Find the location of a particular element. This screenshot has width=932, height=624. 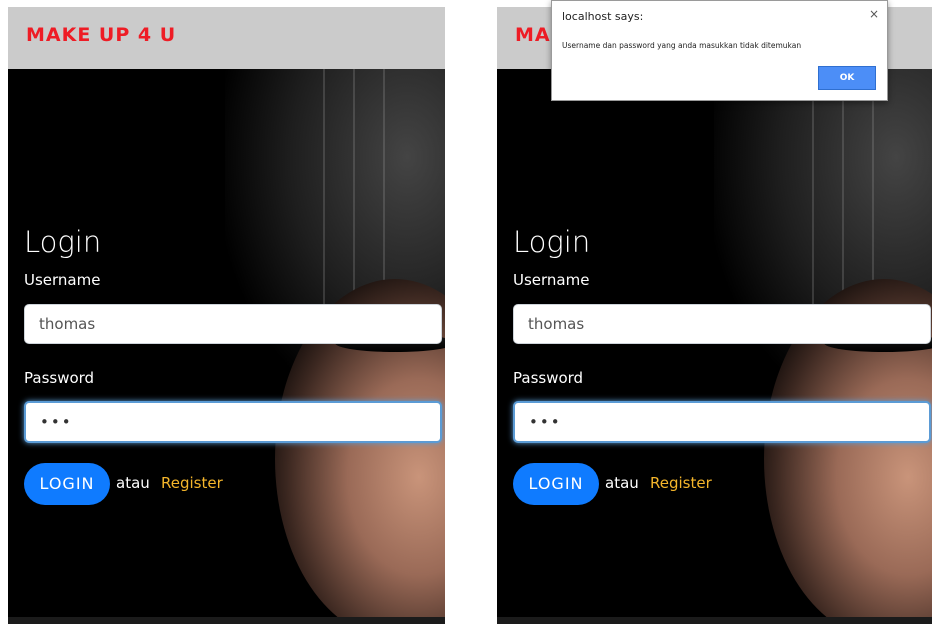

dialog-title: localhost says: is located at coordinates (603, 16).